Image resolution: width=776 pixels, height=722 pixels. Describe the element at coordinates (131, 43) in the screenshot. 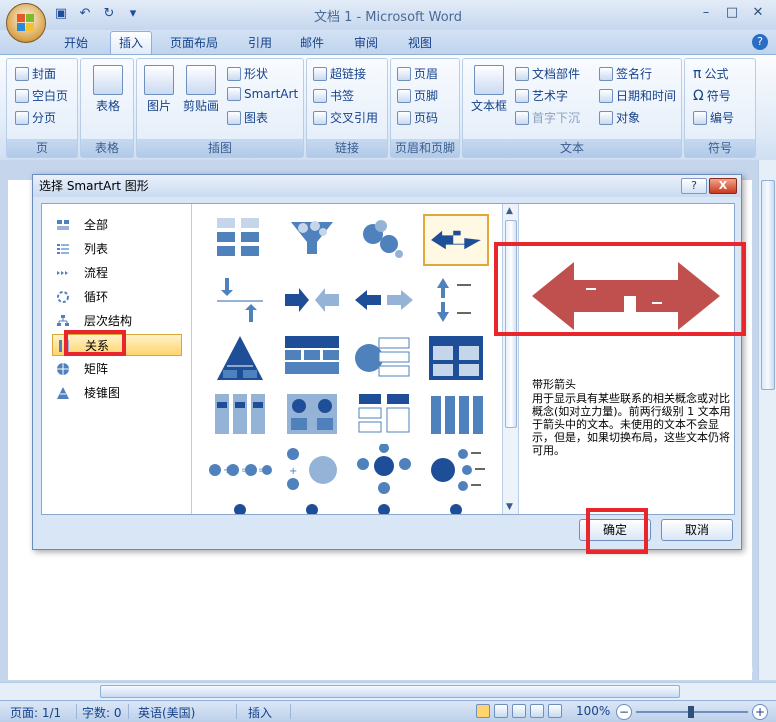

I see `tab-insert: 插入` at that location.